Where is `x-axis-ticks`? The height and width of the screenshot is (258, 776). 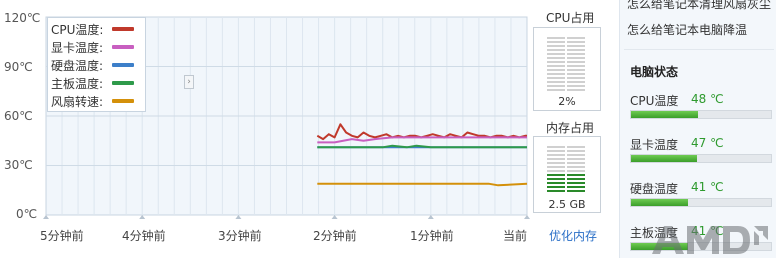
x-axis-ticks is located at coordinates (286, 217).